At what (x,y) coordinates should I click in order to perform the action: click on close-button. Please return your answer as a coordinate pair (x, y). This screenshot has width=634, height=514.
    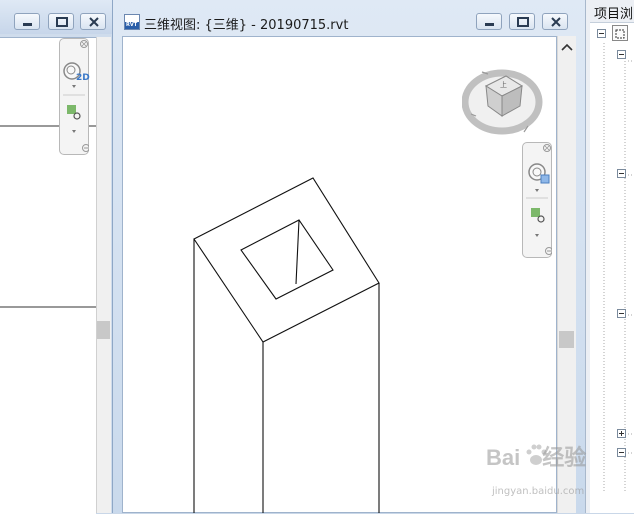
    Looking at the image, I should click on (555, 21).